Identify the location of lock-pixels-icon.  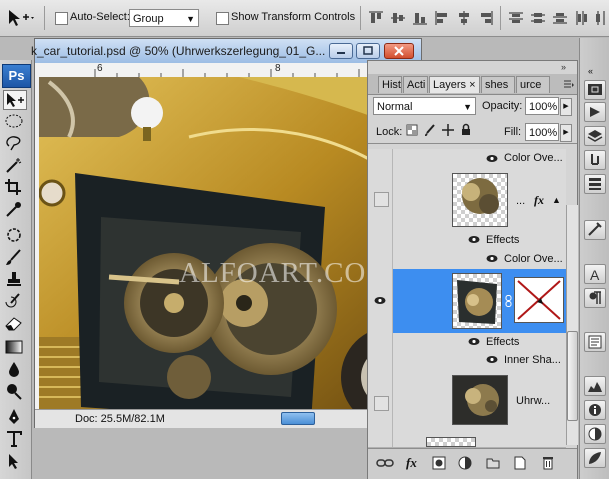
(430, 131).